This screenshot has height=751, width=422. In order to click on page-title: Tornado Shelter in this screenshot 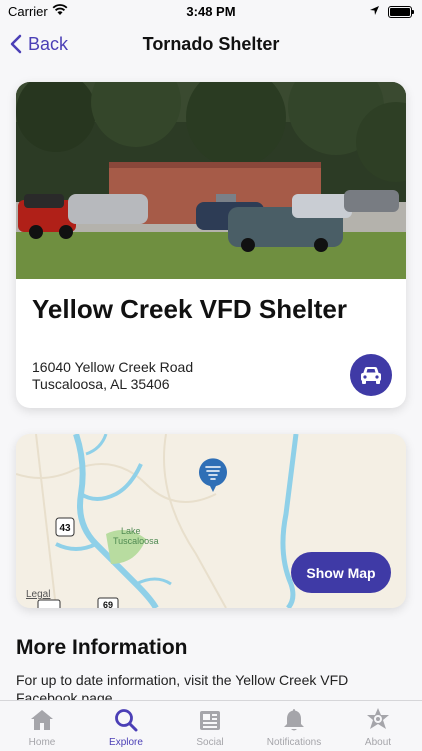, I will do `click(211, 44)`.